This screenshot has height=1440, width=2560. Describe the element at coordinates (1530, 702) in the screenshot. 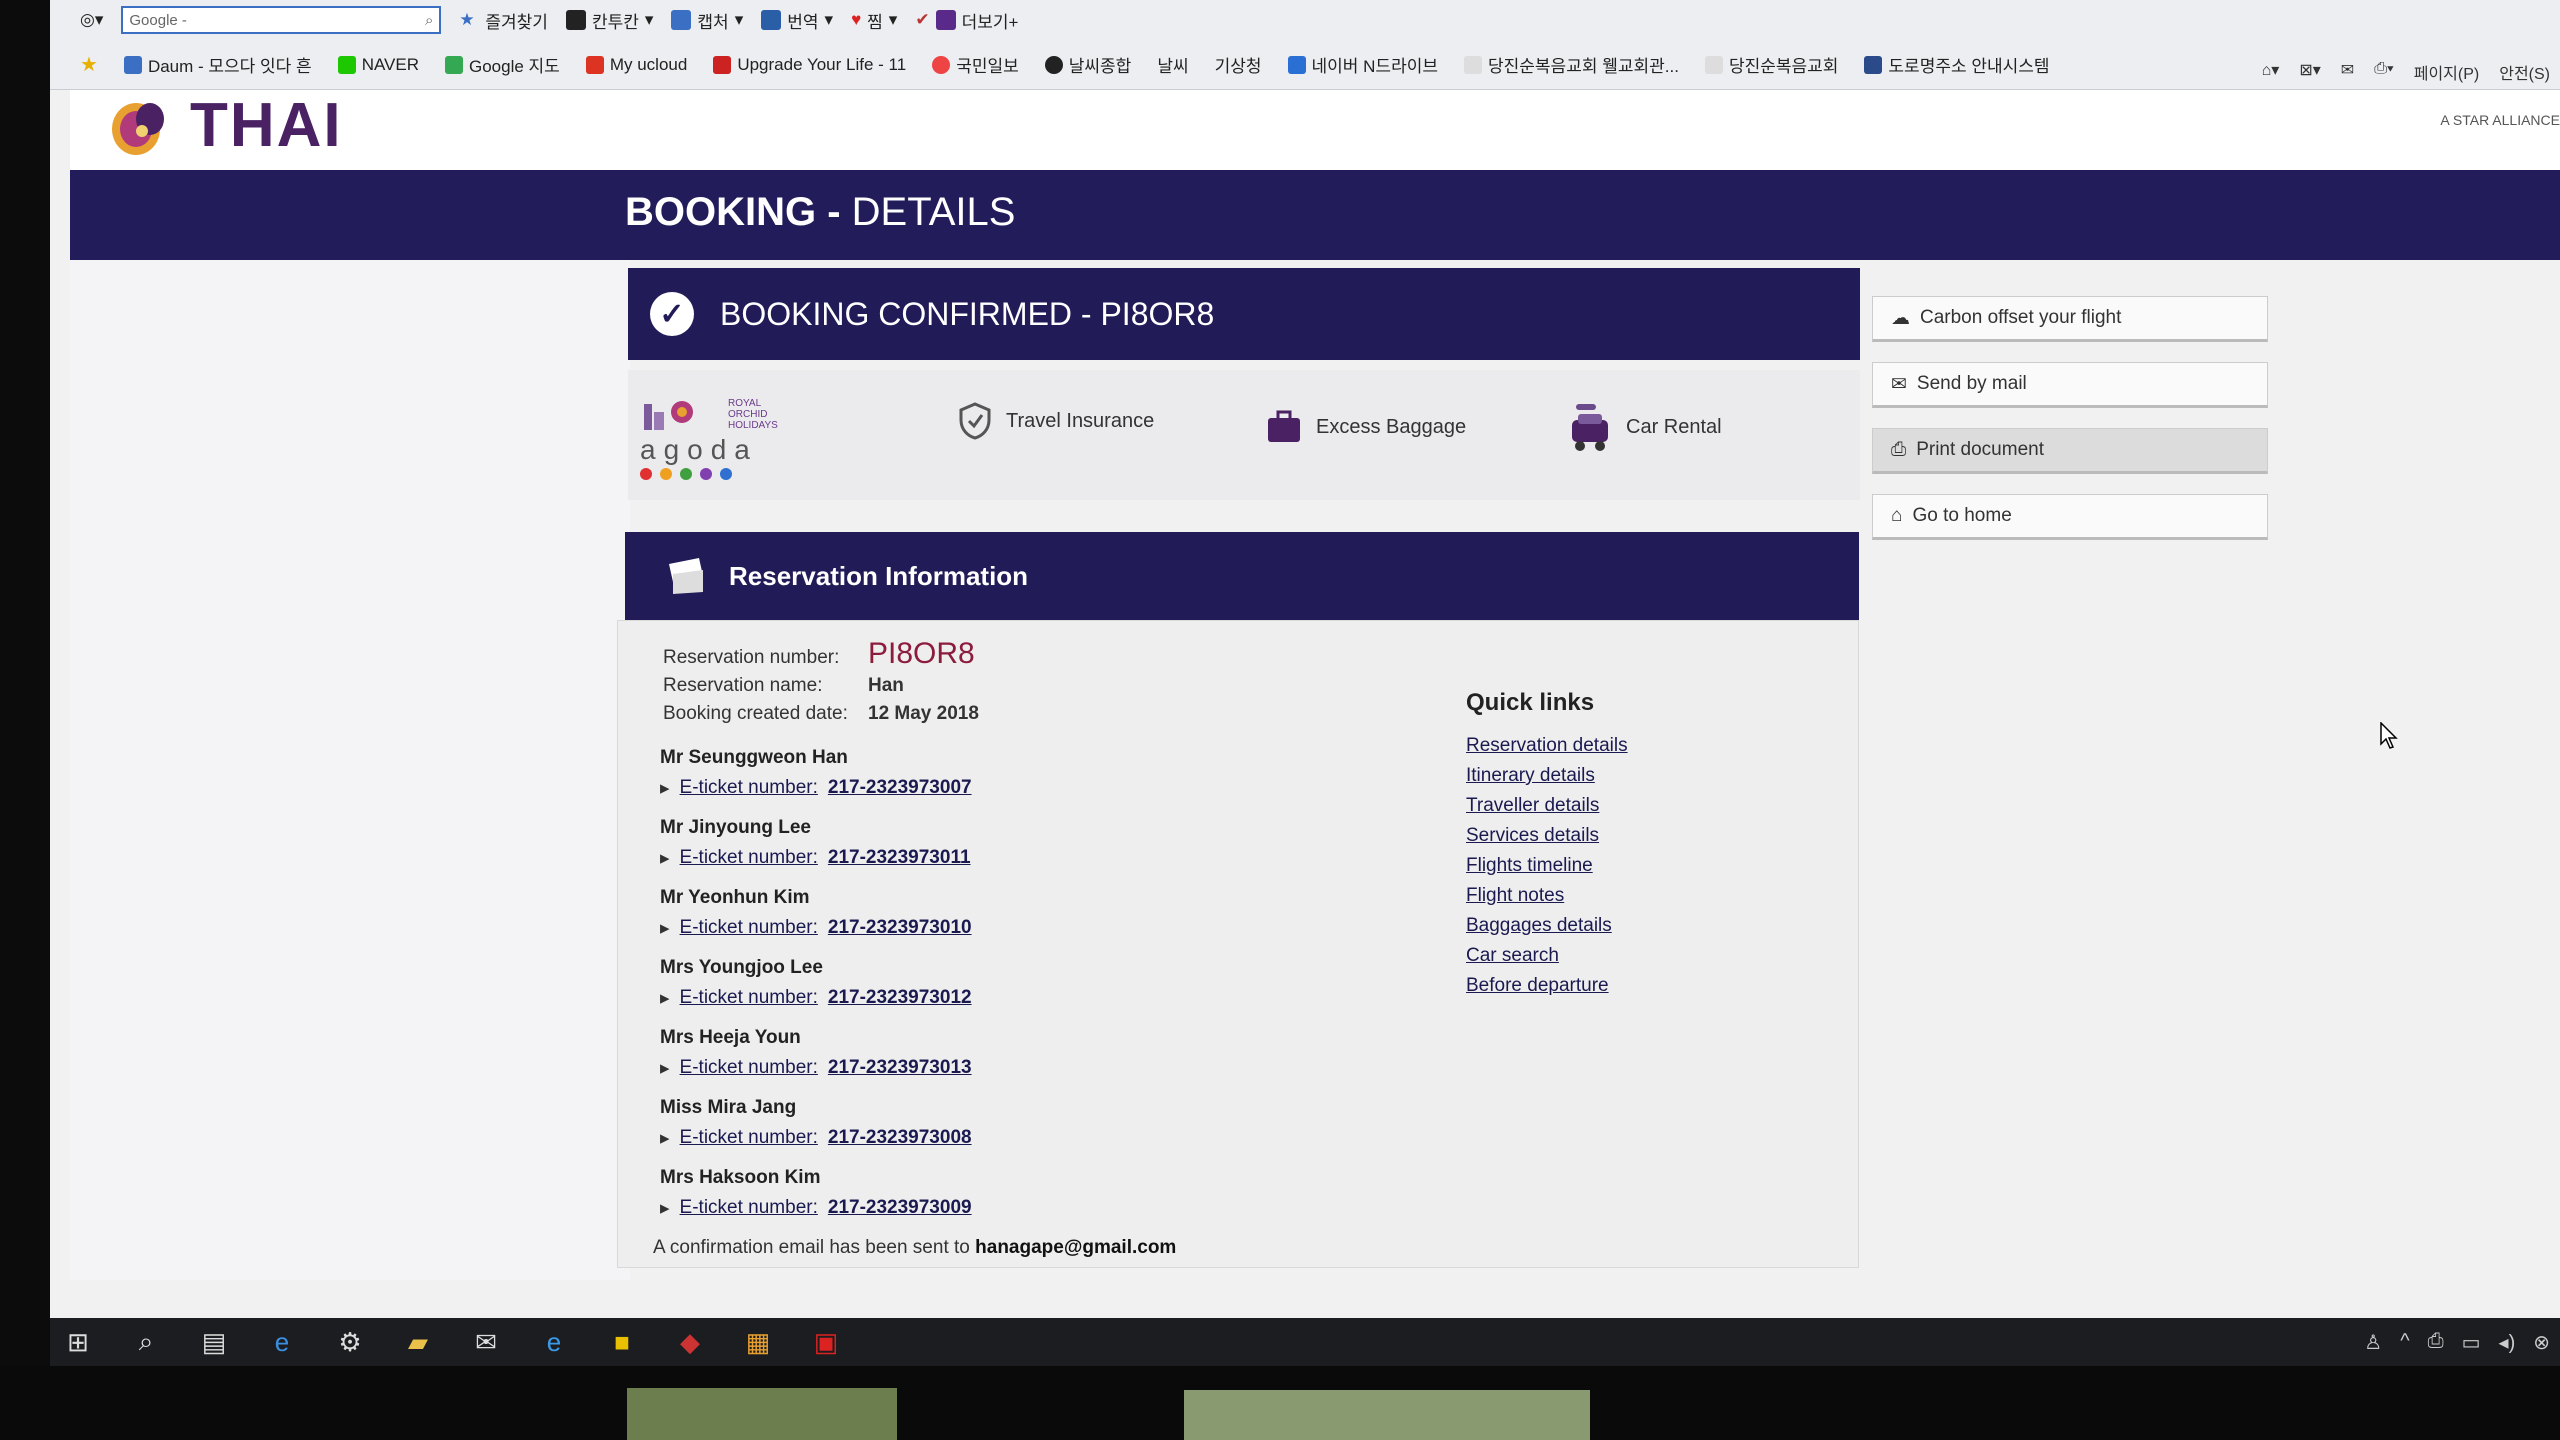

I see `quick-links-title: Quick links` at that location.